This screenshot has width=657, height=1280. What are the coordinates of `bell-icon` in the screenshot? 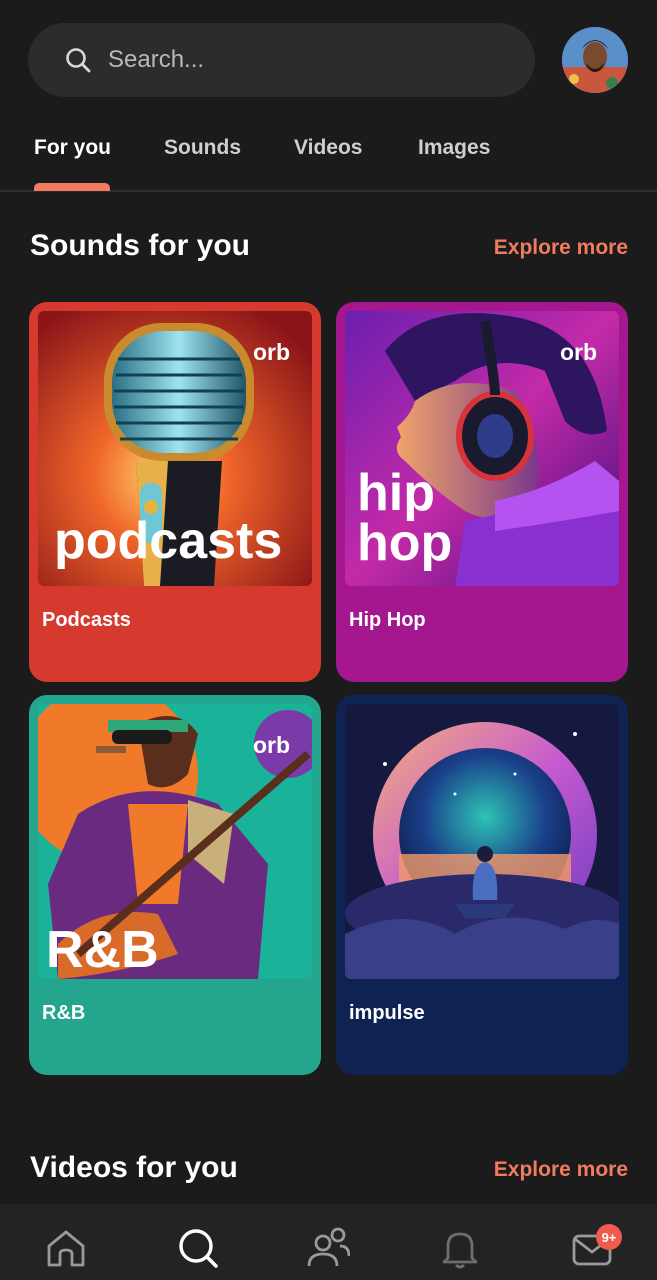 It's located at (460, 1250).